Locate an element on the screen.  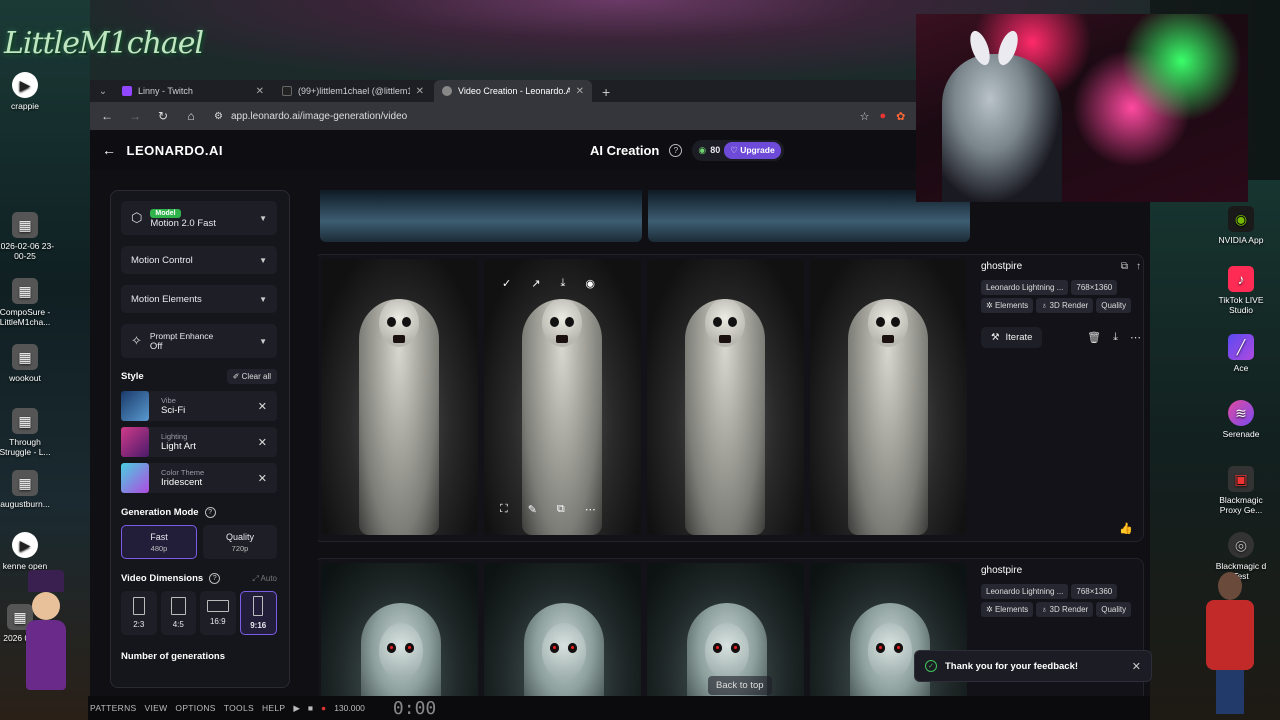
menu-tools: TOOLS is located at coordinates (239, 708).